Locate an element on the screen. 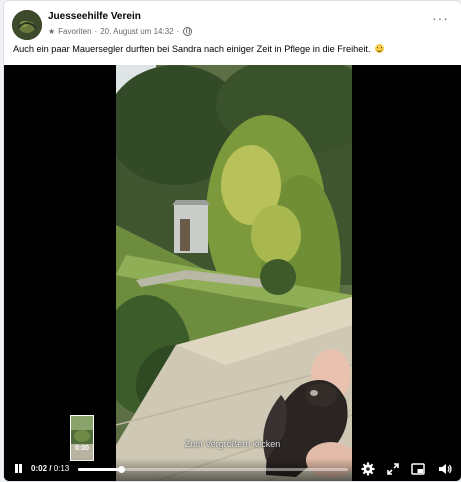  globe-icon is located at coordinates (188, 31).